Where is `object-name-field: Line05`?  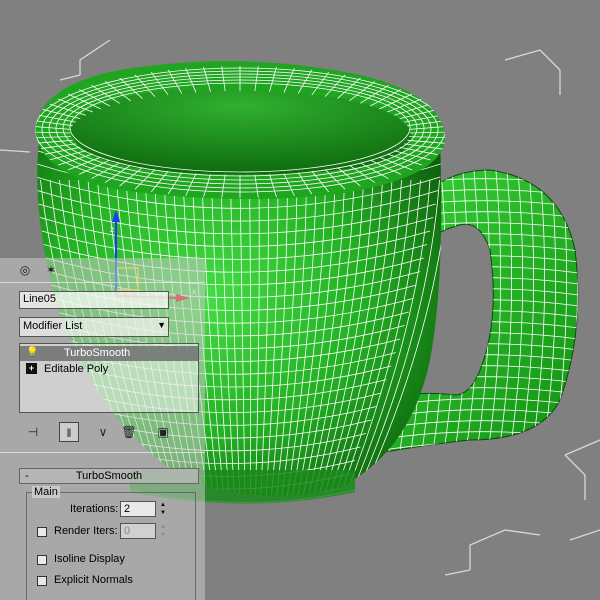
object-name-field: Line05 is located at coordinates (94, 300).